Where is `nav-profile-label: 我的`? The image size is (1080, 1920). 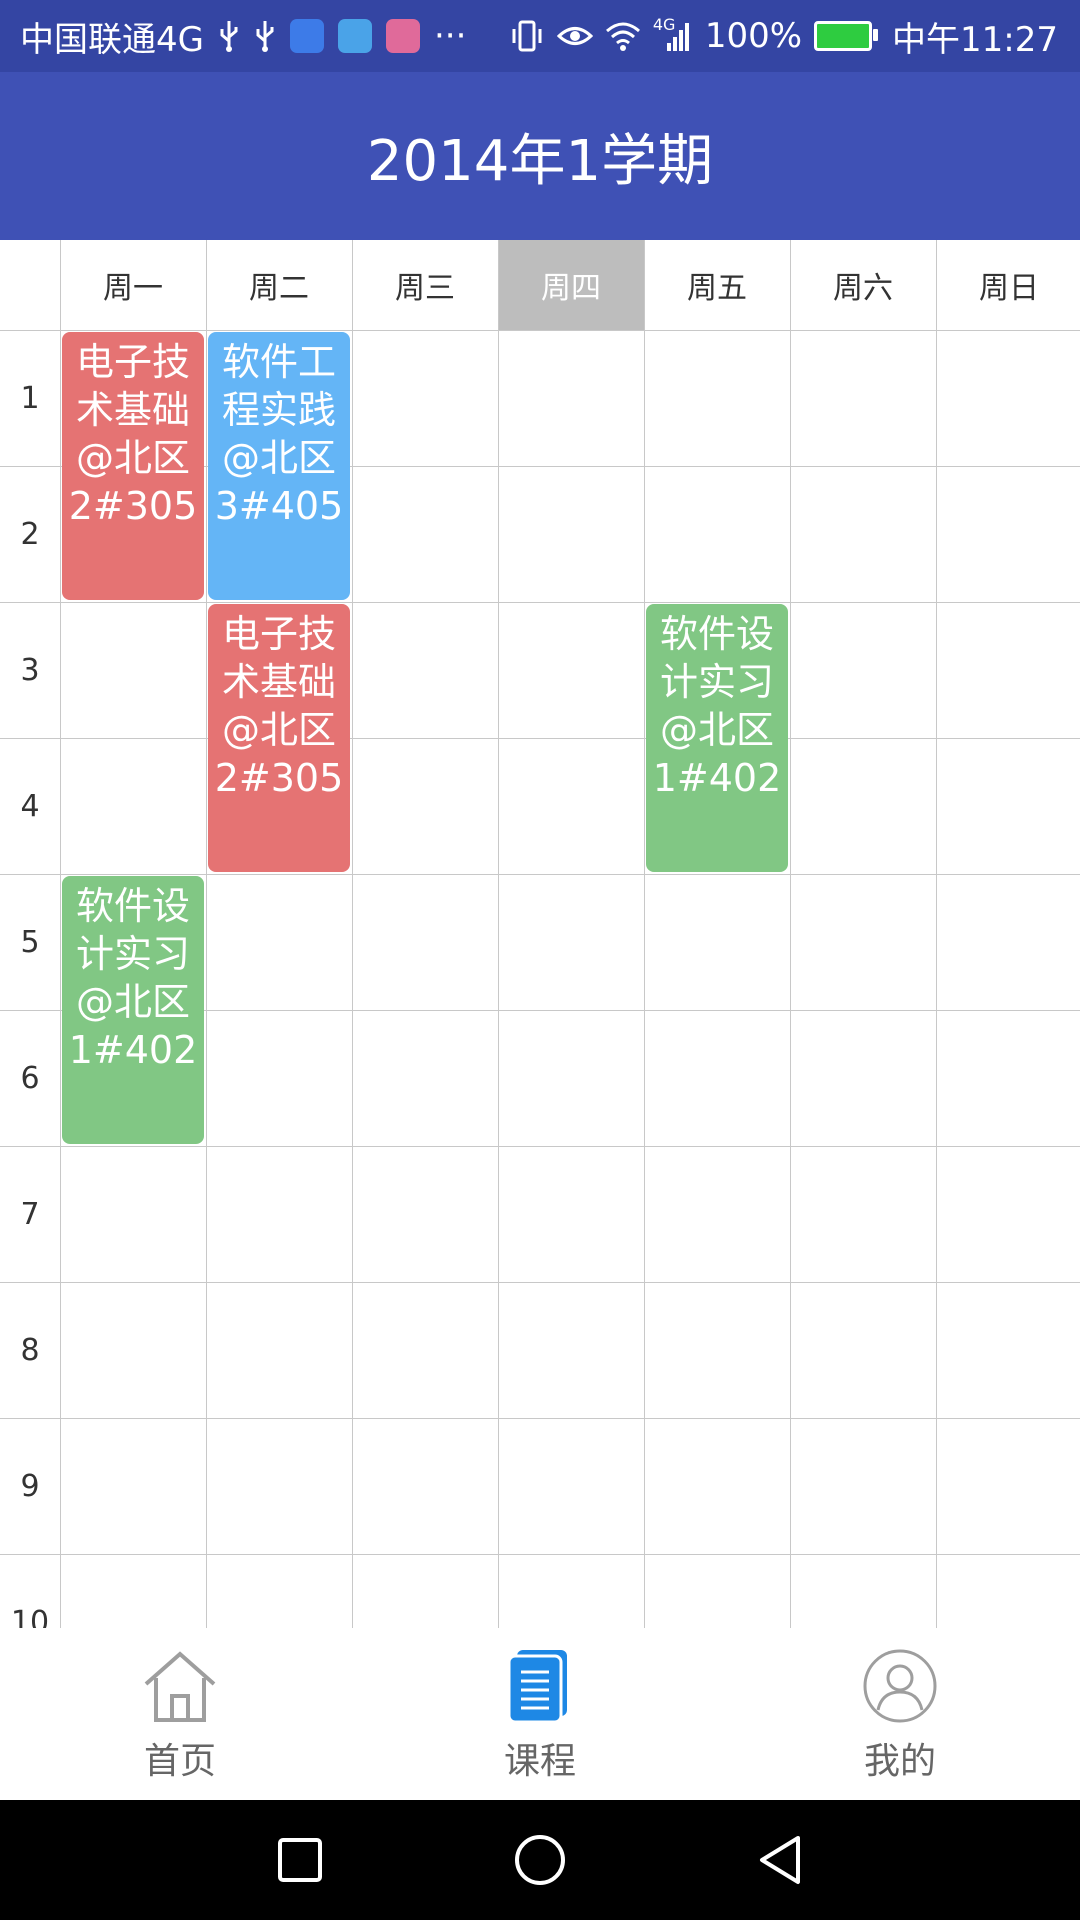
nav-profile-label: 我的 is located at coordinates (899, 1761).